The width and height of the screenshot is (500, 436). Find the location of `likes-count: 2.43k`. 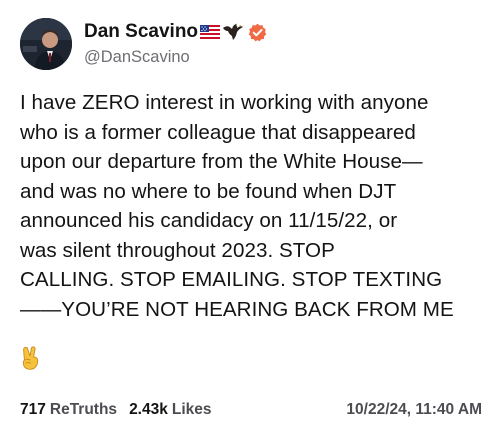

likes-count: 2.43k is located at coordinates (148, 409).